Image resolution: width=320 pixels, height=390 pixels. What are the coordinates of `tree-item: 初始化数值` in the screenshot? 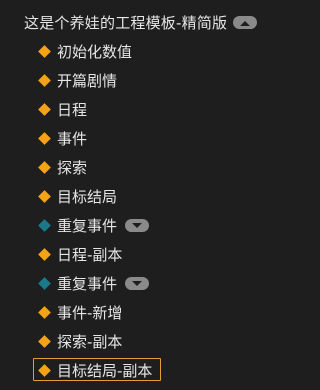 It's located at (158, 51).